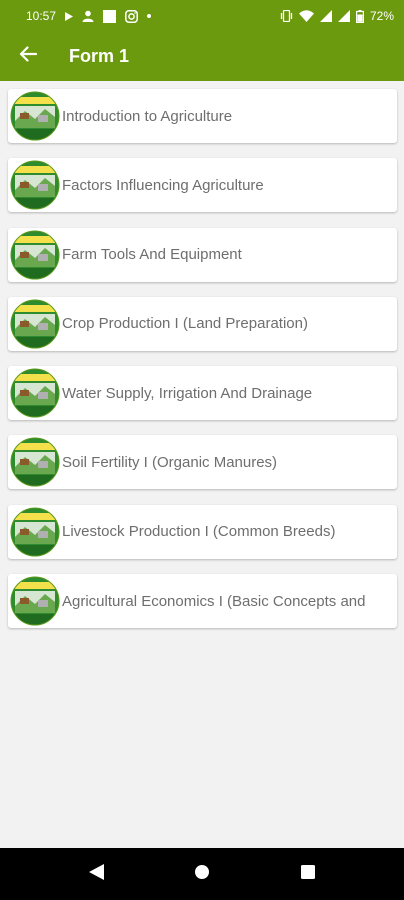 The width and height of the screenshot is (404, 900). I want to click on topic-item: Soil Fertility I (Organic Manures), so click(202, 462).